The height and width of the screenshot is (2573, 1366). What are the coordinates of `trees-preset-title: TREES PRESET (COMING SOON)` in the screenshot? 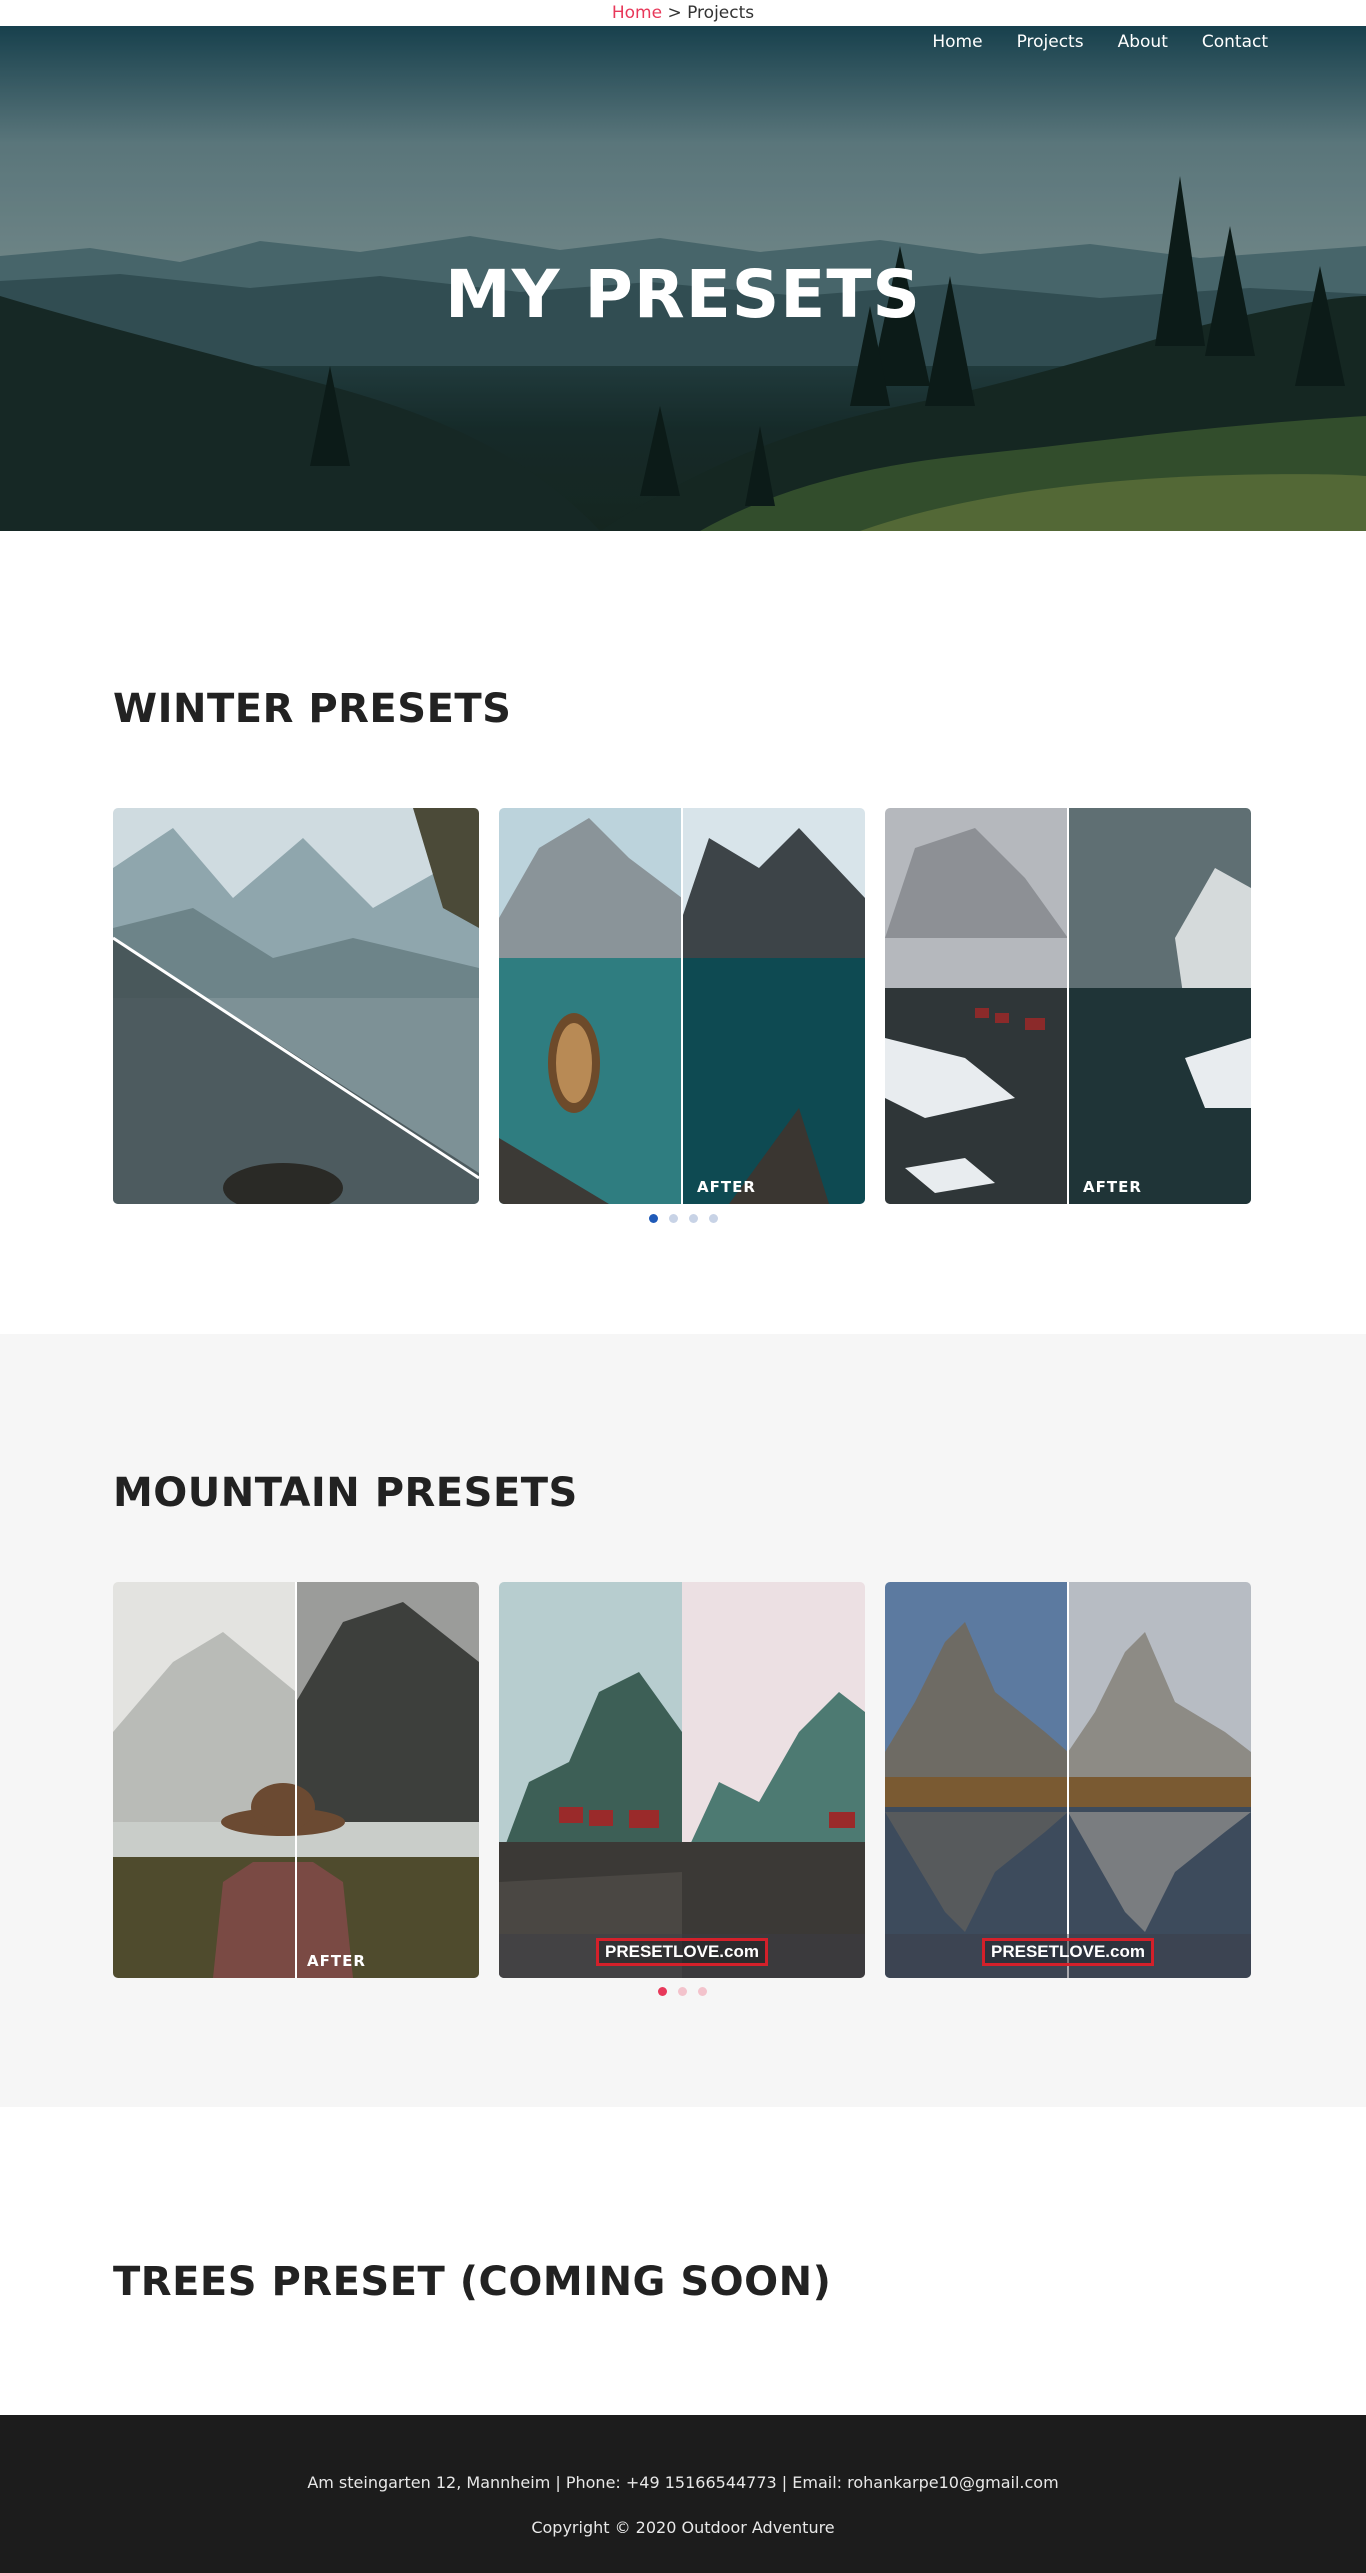 It's located at (472, 2282).